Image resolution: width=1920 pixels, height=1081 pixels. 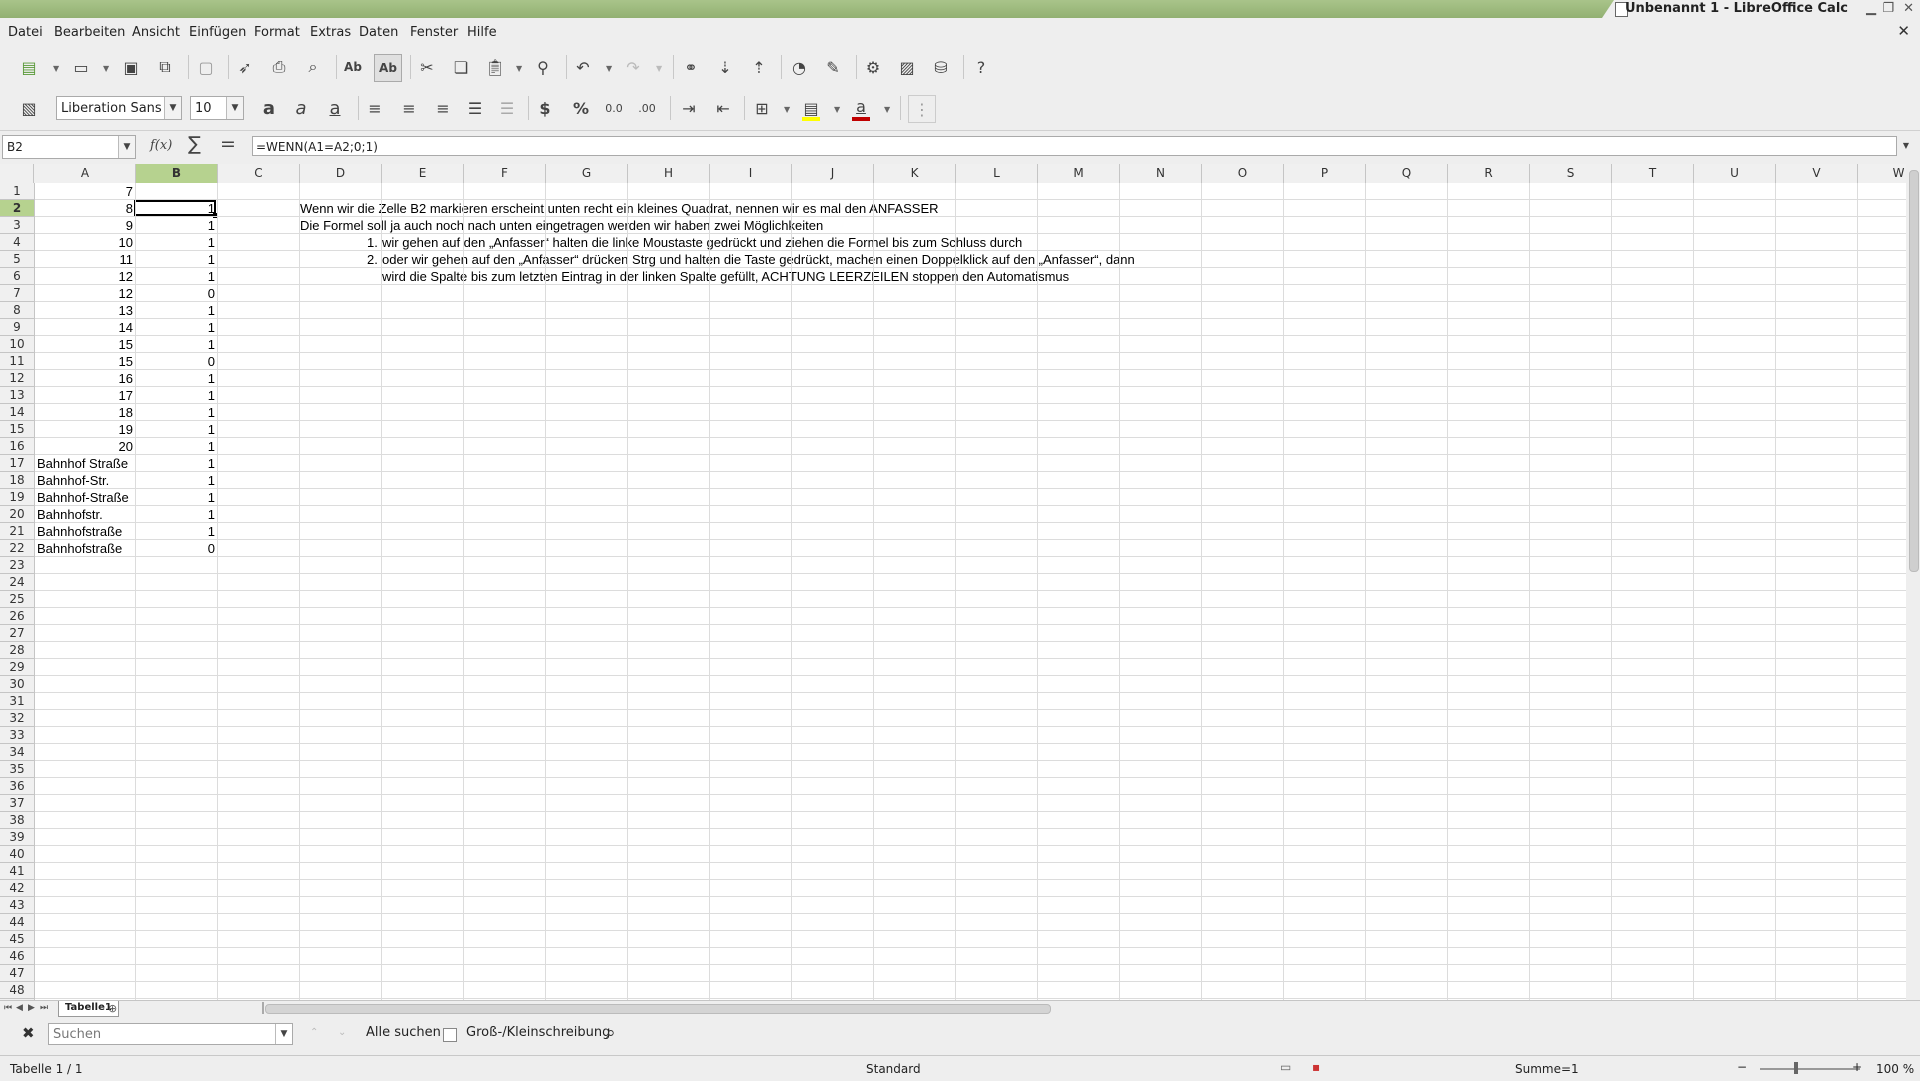 I want to click on cell-a3: 9, so click(x=84, y=225).